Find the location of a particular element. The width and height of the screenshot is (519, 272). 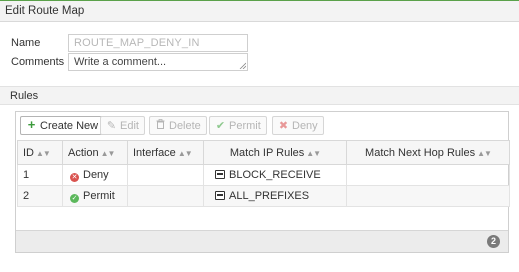

row-count-badge: 2 is located at coordinates (493, 241).